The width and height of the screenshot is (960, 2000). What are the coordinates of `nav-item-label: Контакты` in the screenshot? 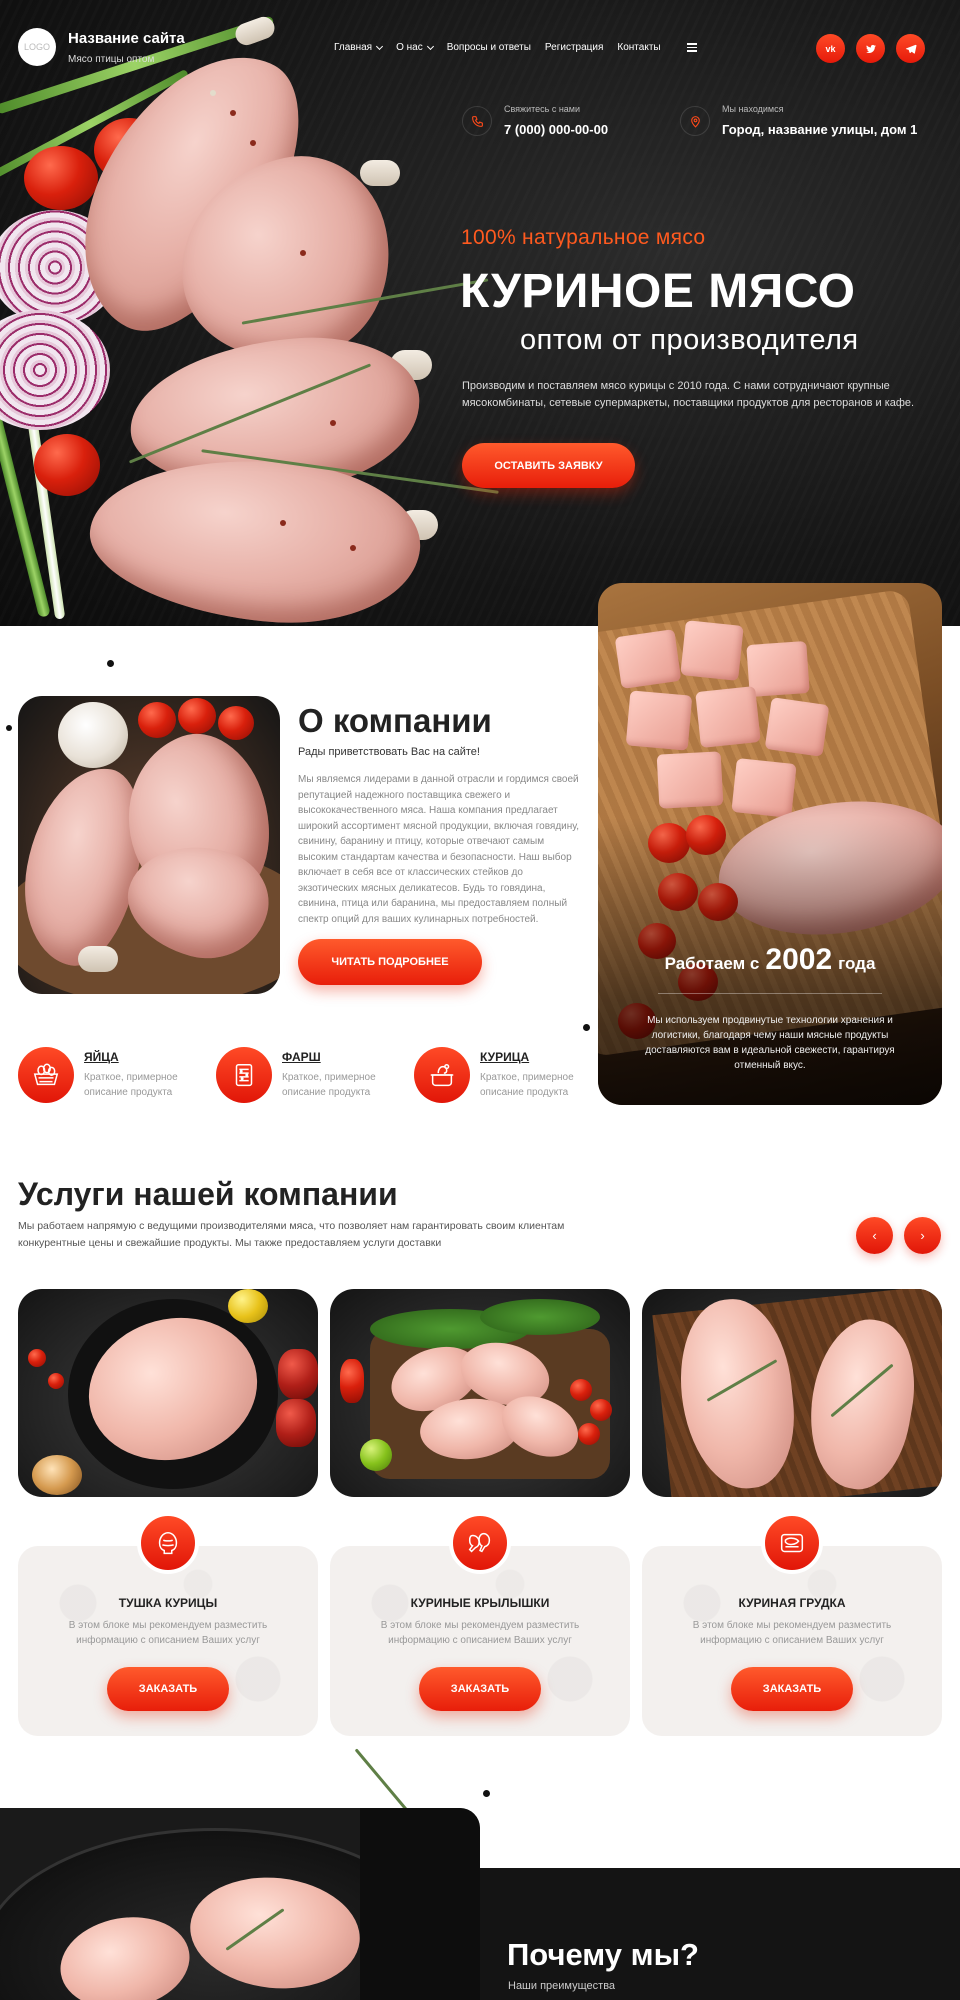 It's located at (639, 47).